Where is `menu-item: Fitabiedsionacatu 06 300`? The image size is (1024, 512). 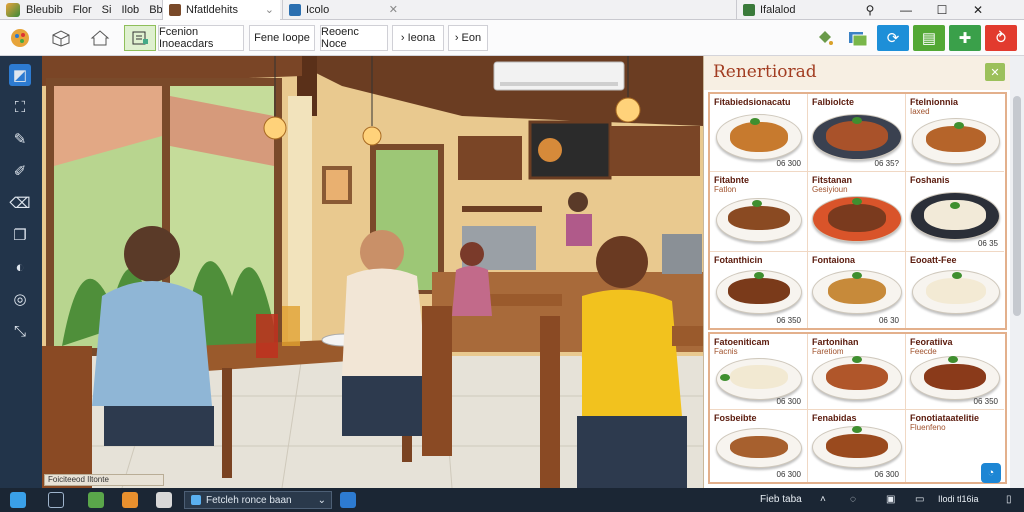
menu-item: Fitabiedsionacatu 06 300 is located at coordinates (759, 133).